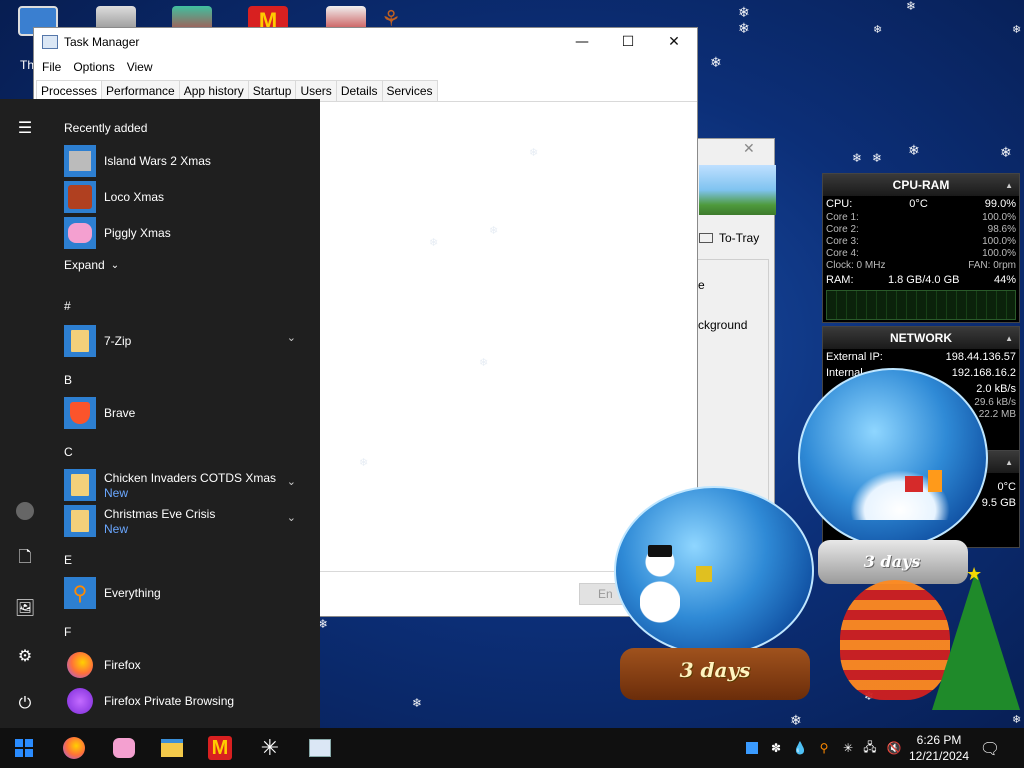  Describe the element at coordinates (706, 238) in the screenshot. I see `tray-icon` at that location.